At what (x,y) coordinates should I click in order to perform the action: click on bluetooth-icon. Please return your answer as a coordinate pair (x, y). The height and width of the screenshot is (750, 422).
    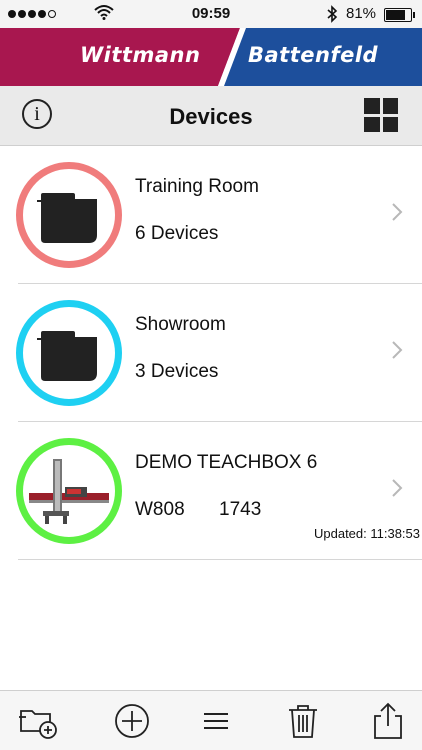
    Looking at the image, I should click on (332, 14).